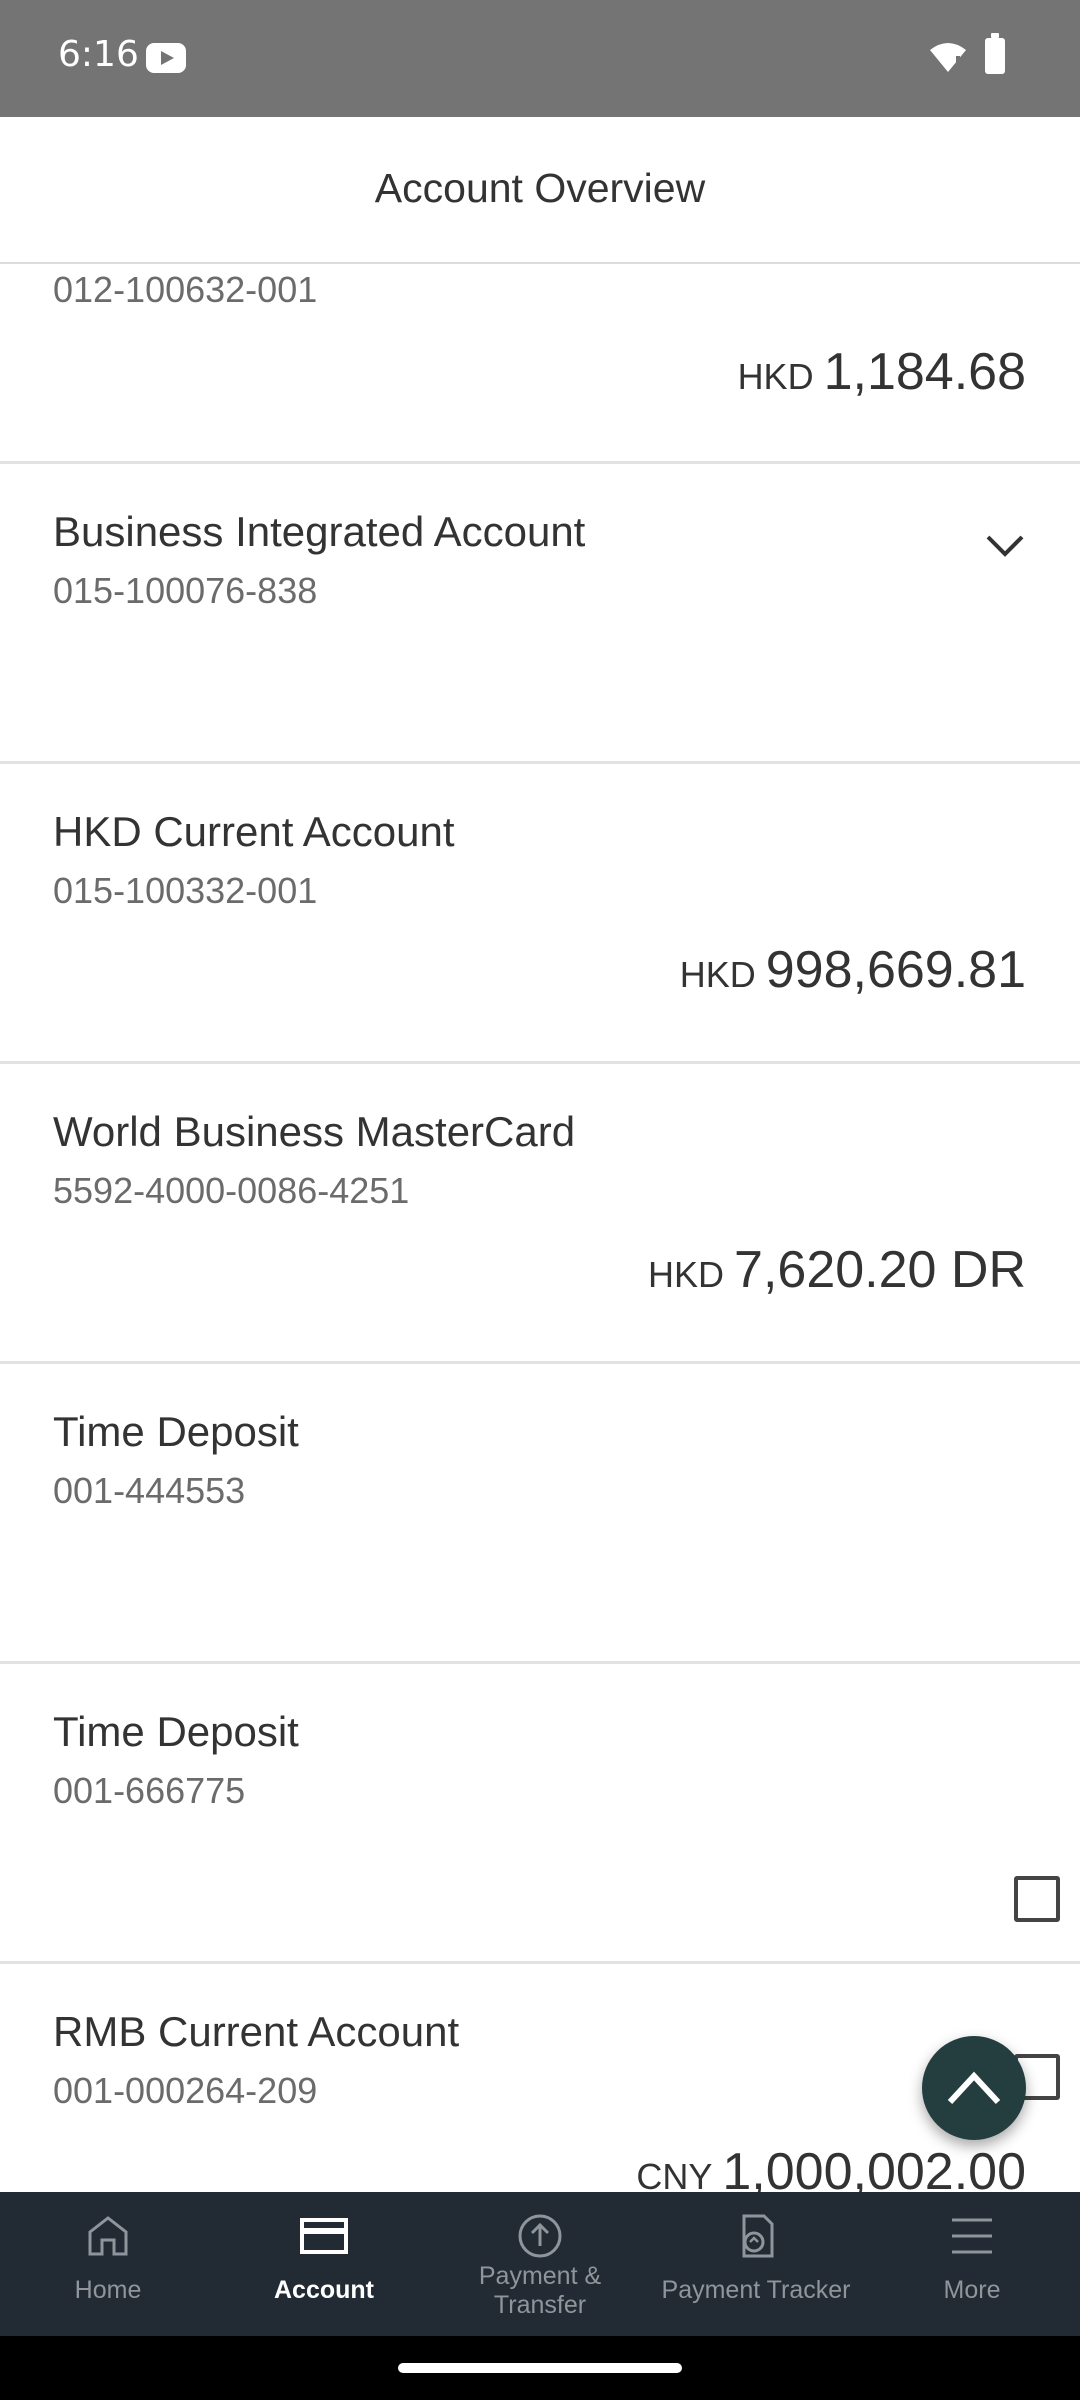 The height and width of the screenshot is (2400, 1080). Describe the element at coordinates (98, 54) in the screenshot. I see `status-time: 6:16` at that location.